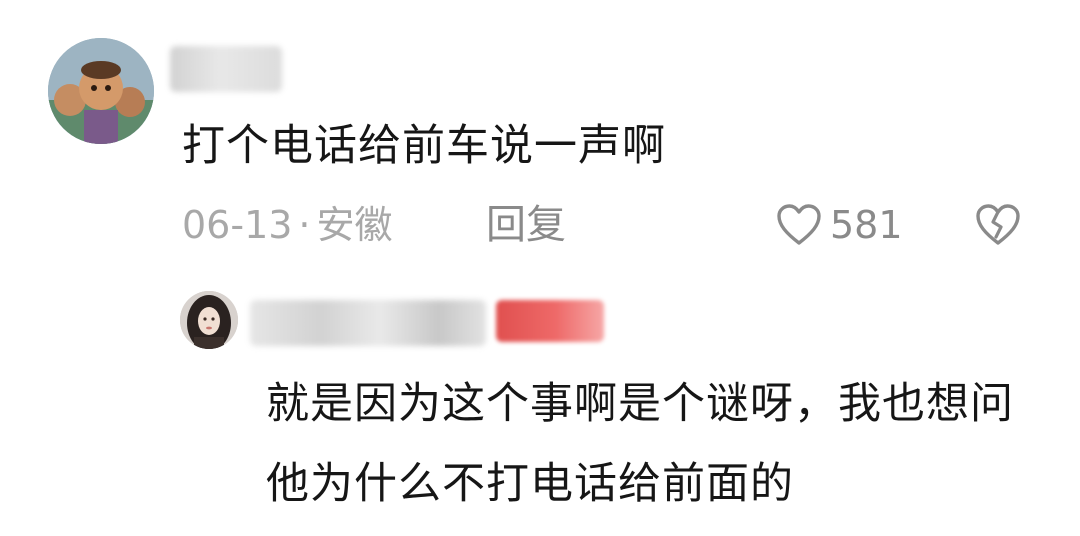 The image size is (1080, 536). I want to click on avatar, so click(101, 91).